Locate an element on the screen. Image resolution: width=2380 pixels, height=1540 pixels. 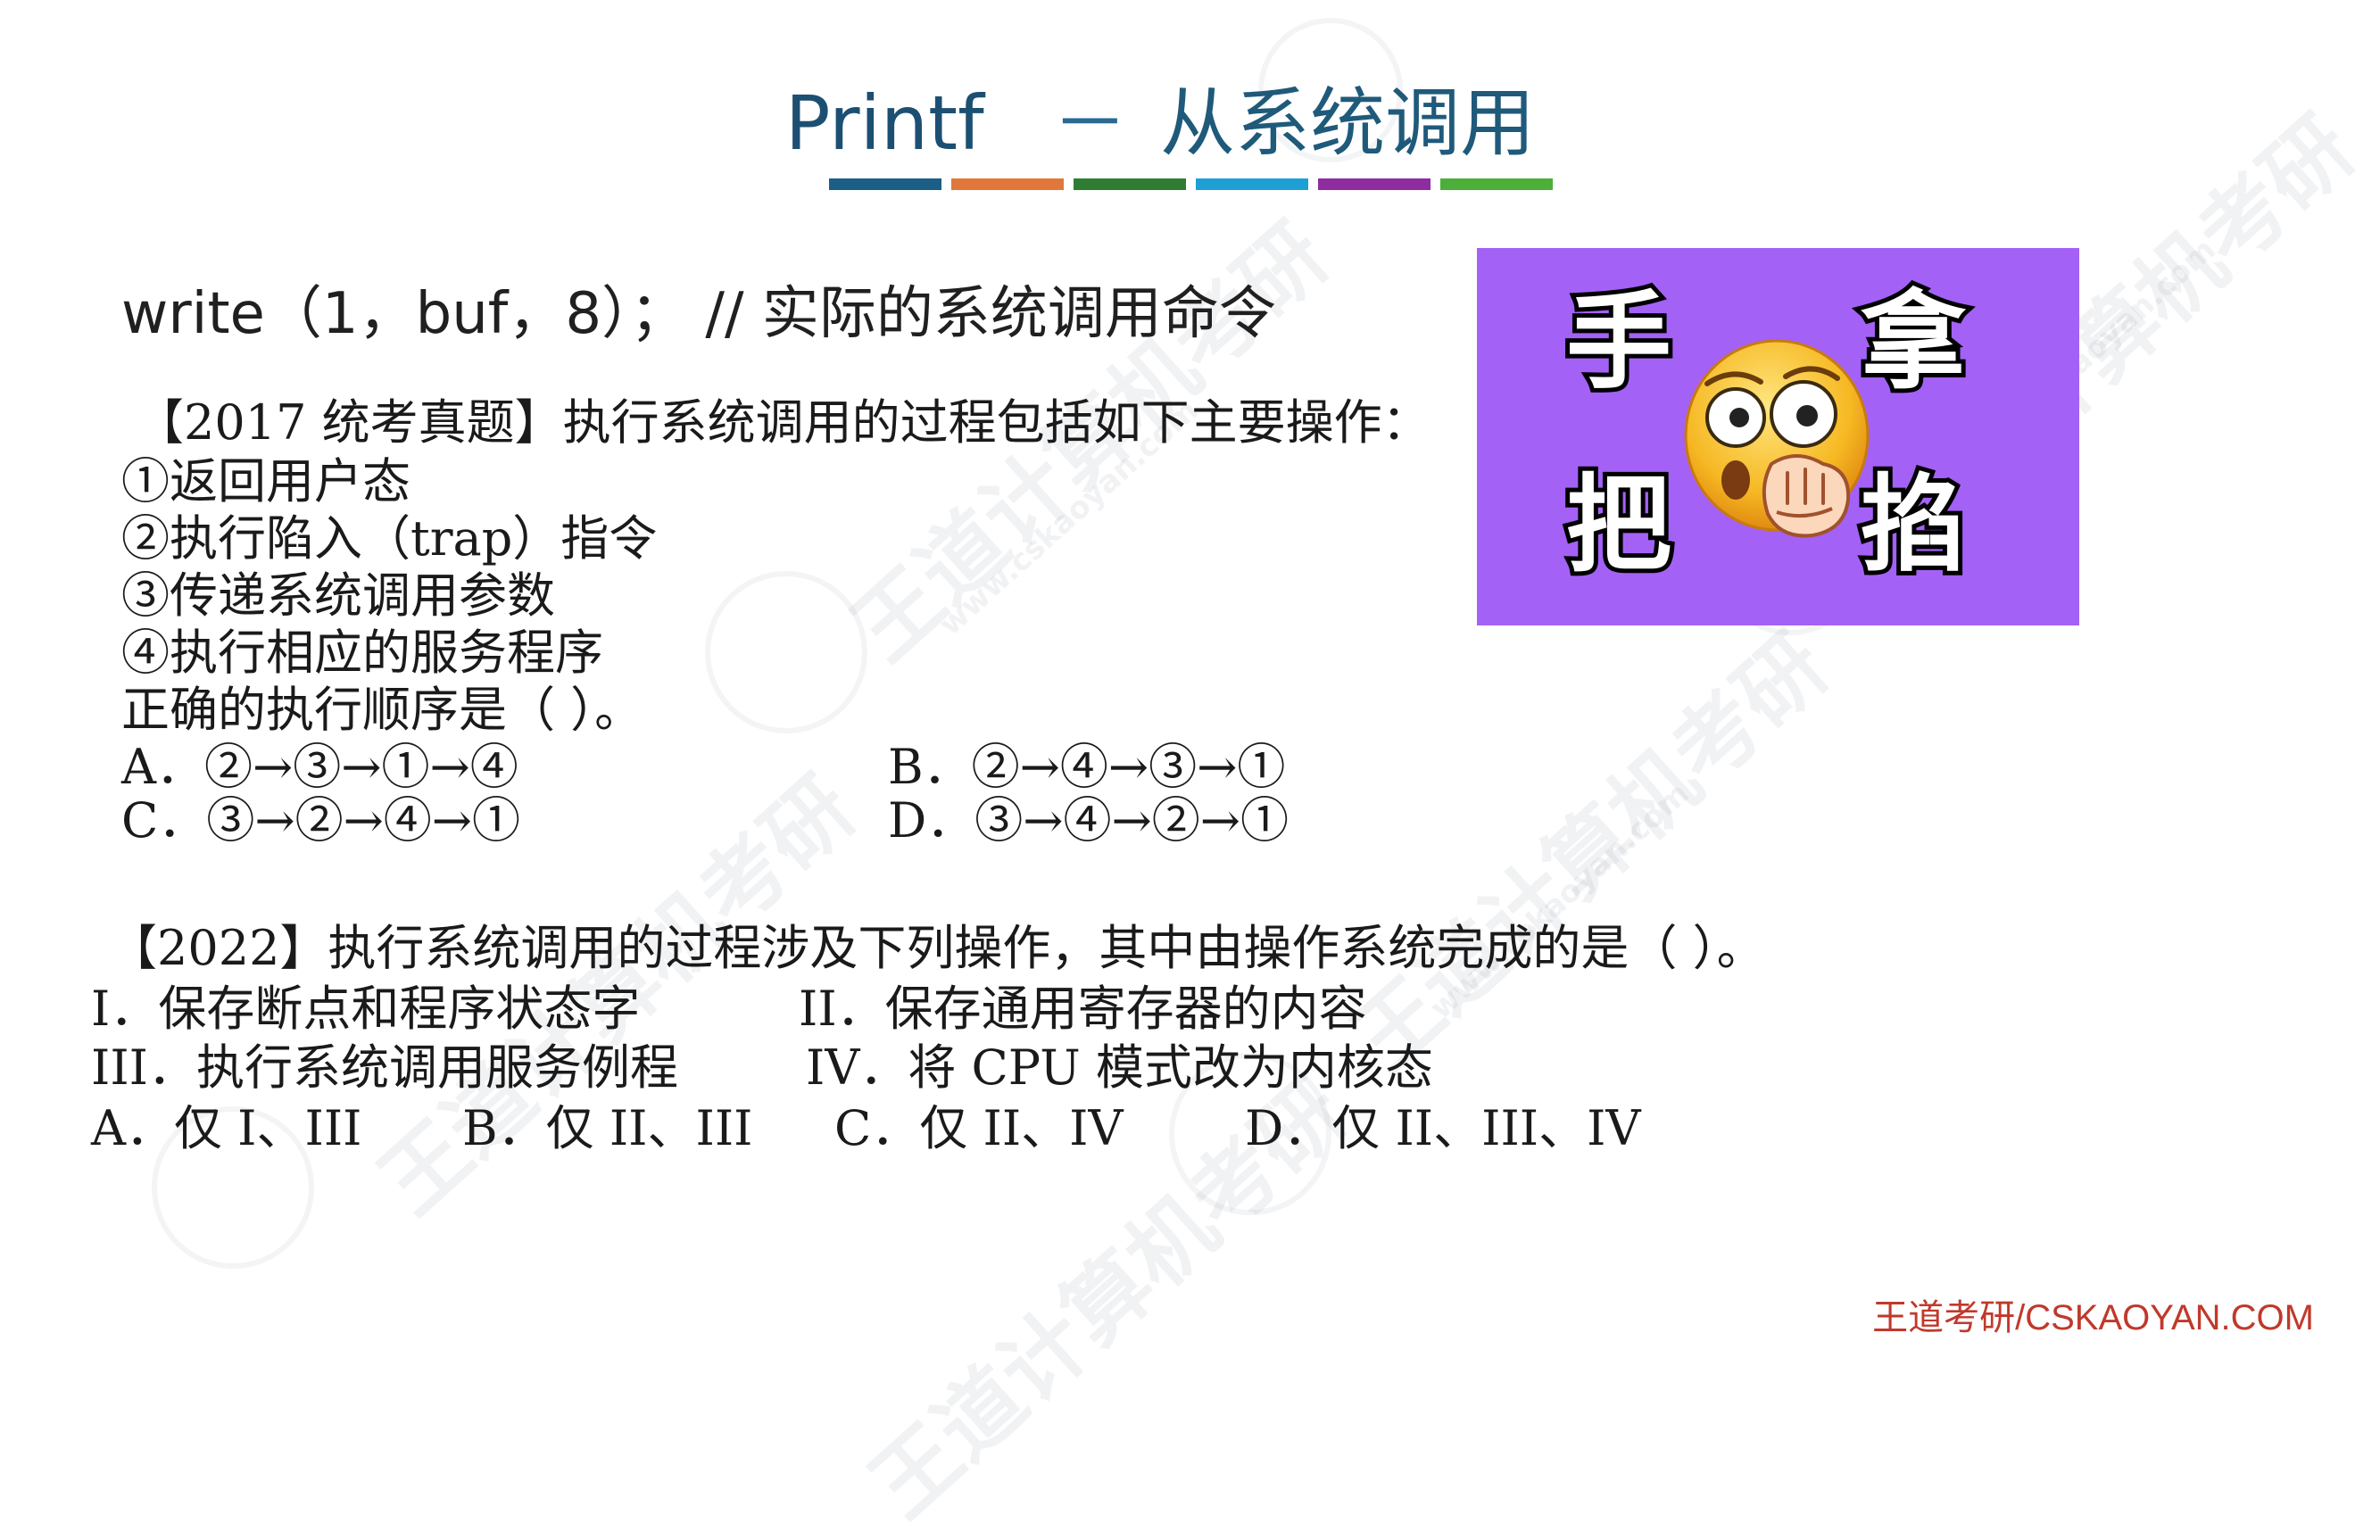
question-2017-option-c: C．③→②→④→① is located at coordinates (321, 821).